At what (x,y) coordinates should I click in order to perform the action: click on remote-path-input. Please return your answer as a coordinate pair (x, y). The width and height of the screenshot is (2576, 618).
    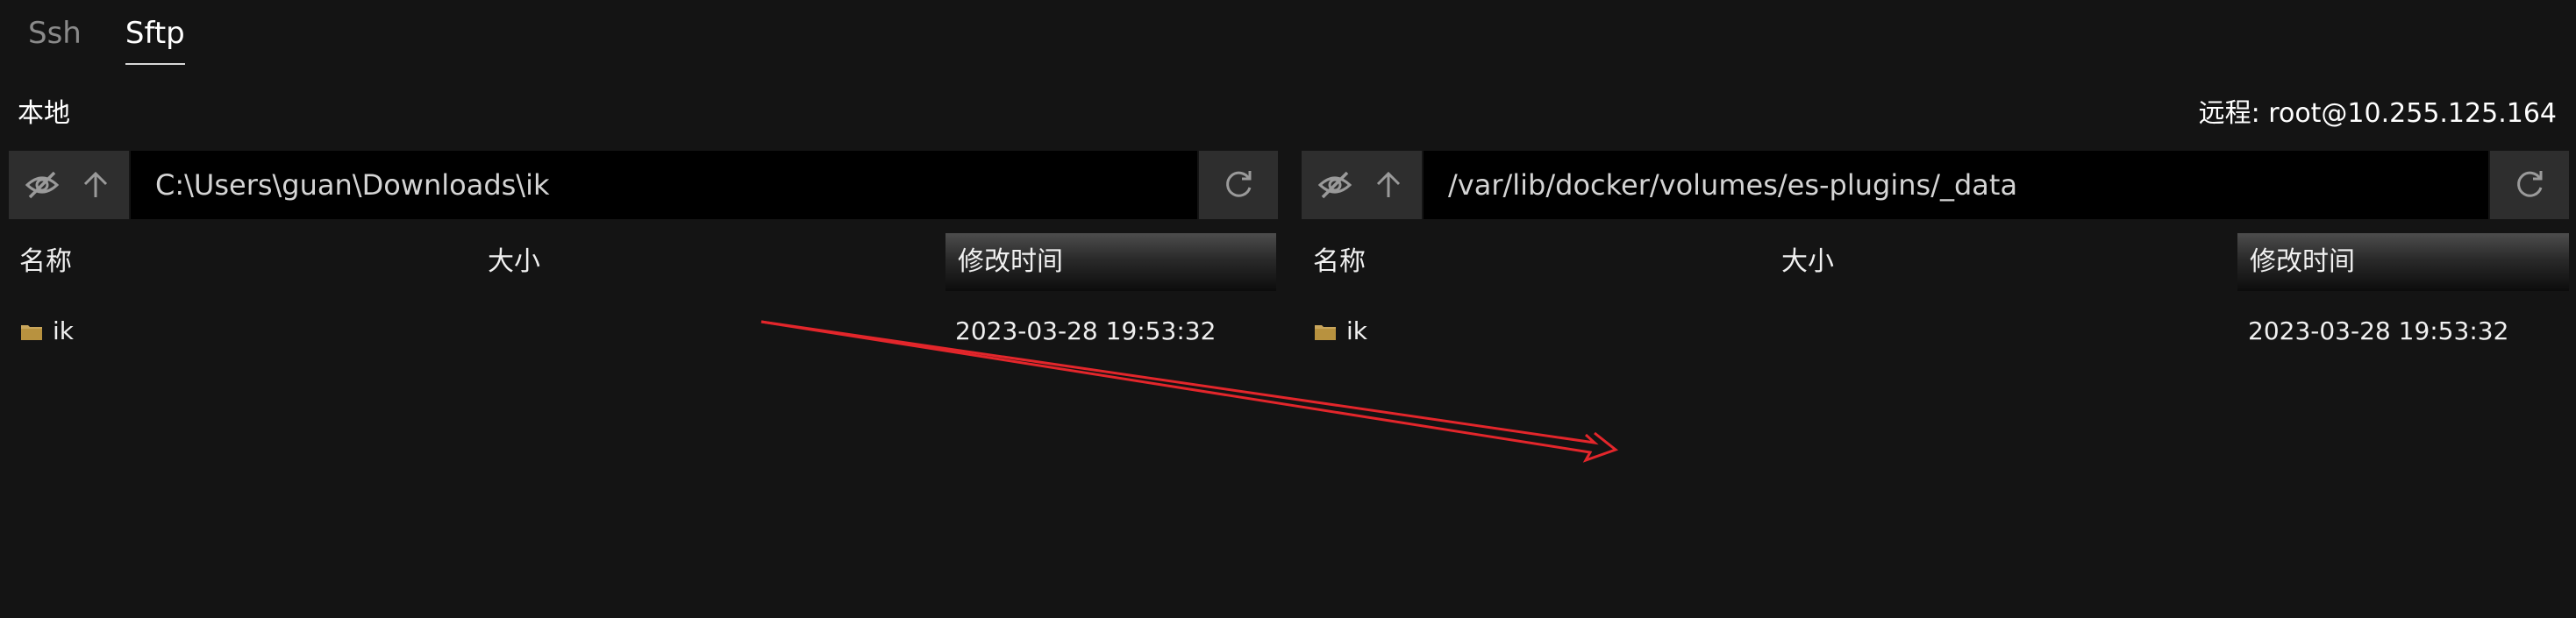
    Looking at the image, I should click on (1956, 185).